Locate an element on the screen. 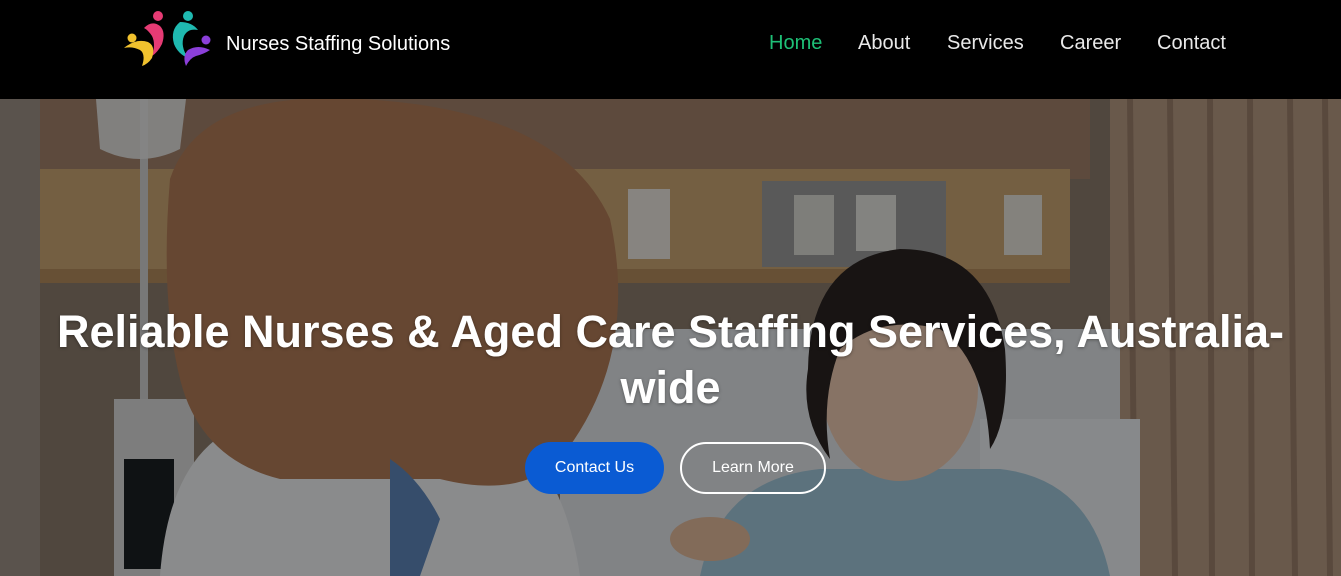 The width and height of the screenshot is (1341, 576). learn-more-button: Learn More is located at coordinates (753, 468).